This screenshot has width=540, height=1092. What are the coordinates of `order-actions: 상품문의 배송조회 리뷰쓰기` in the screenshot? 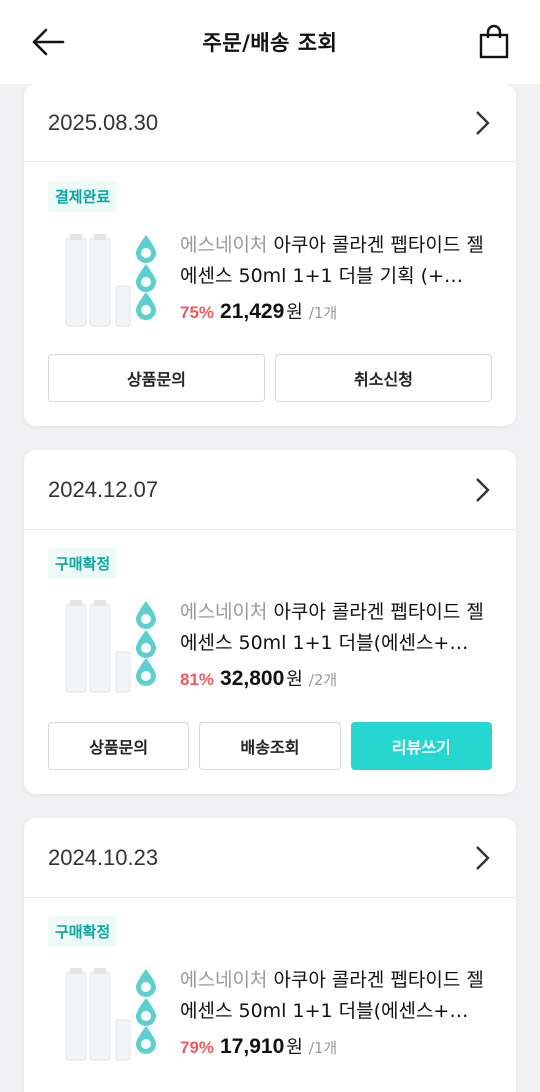 It's located at (270, 746).